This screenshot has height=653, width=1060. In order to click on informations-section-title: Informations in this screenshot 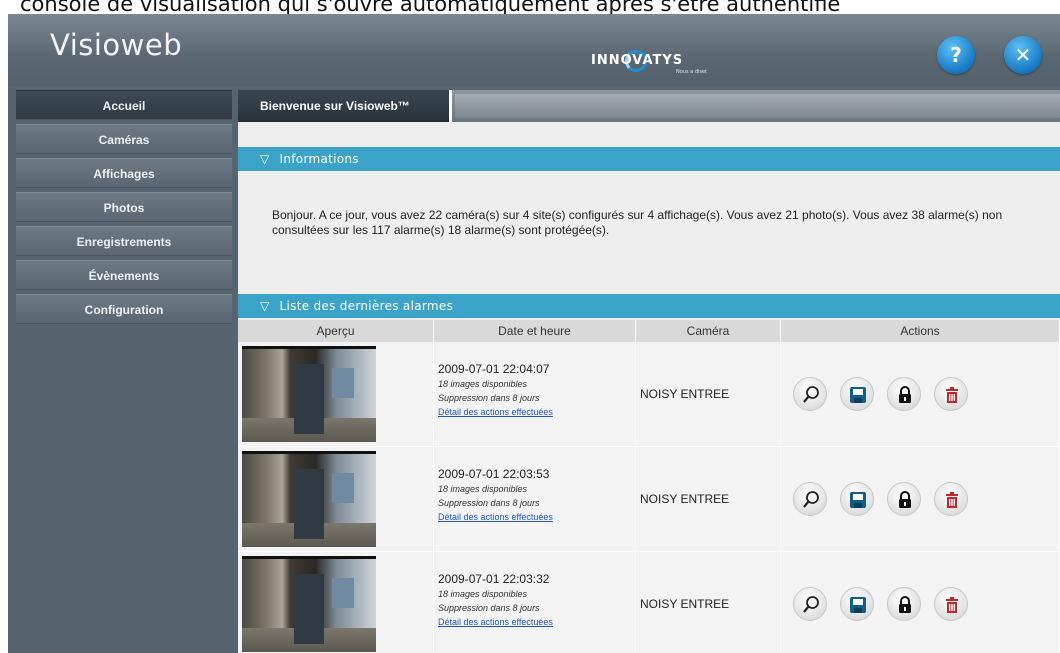, I will do `click(319, 159)`.